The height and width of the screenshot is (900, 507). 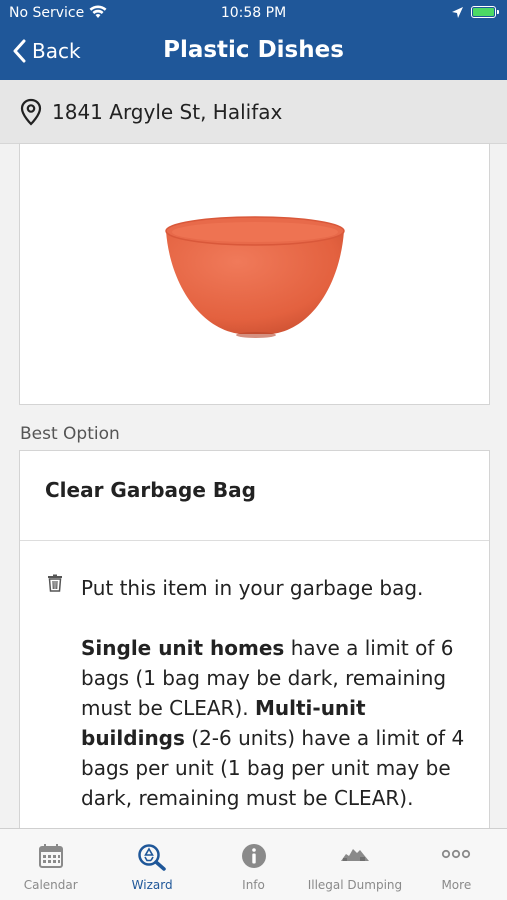 I want to click on tab-info: Info, so click(x=253, y=864).